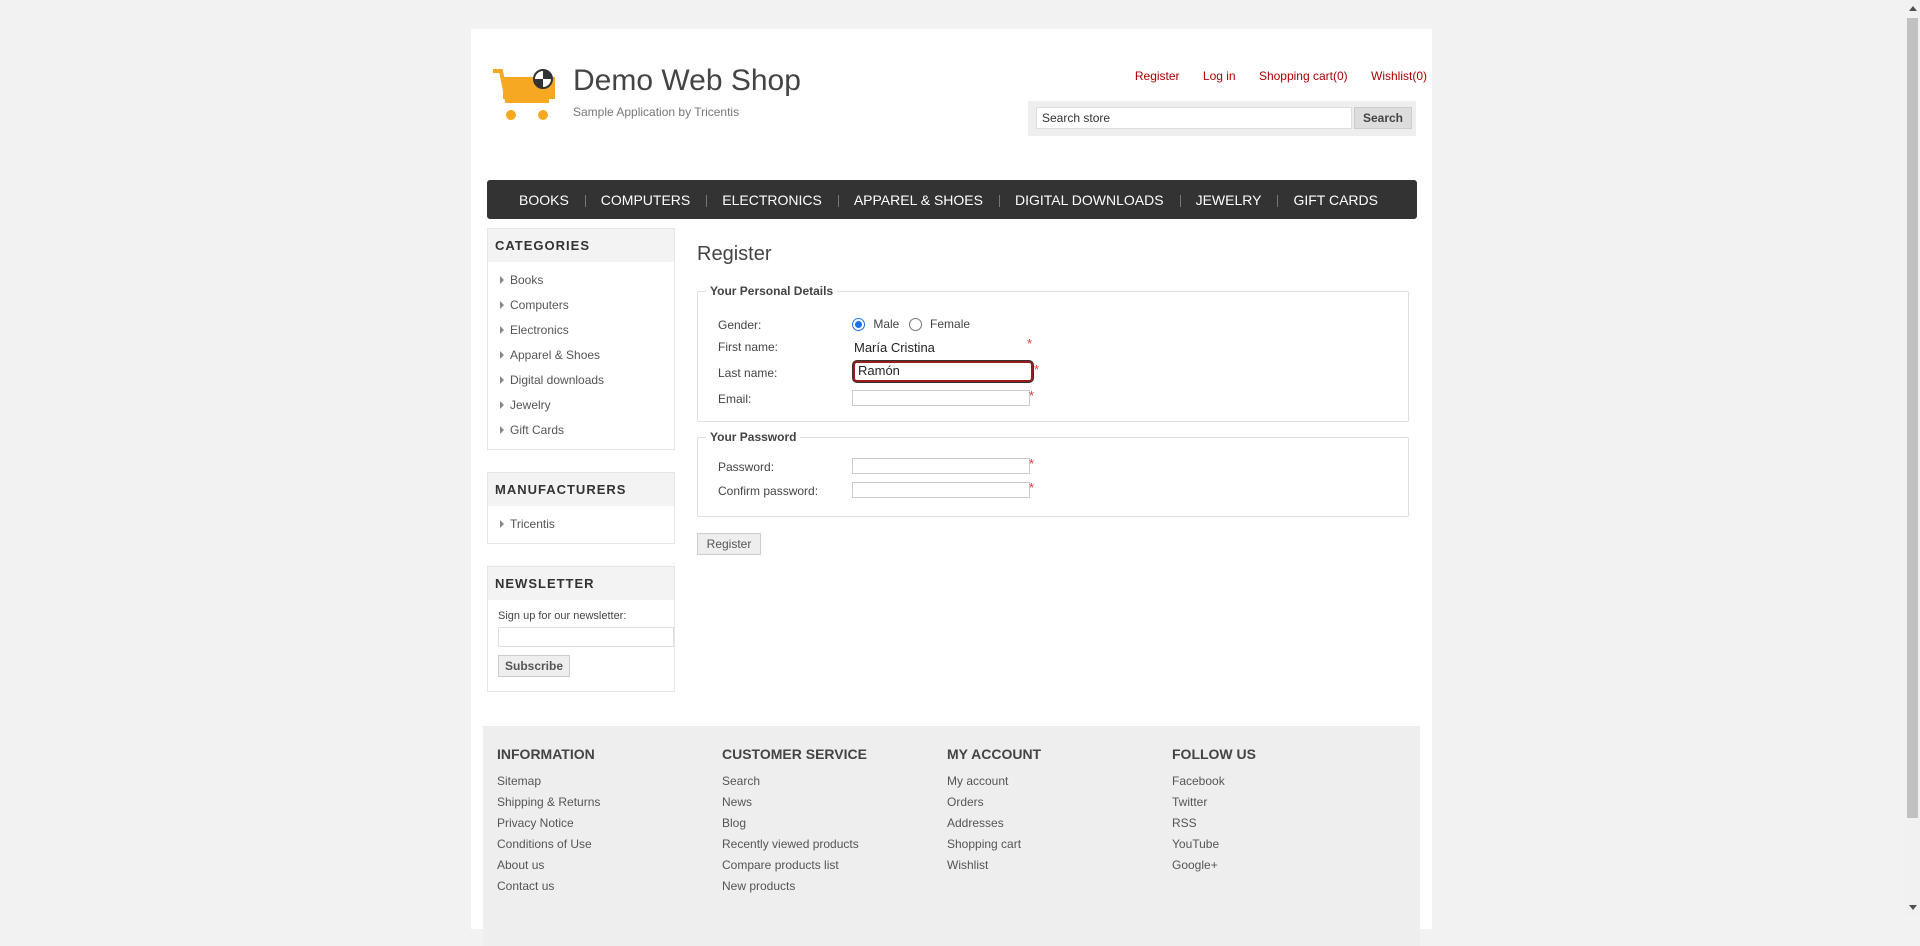 This screenshot has height=946, width=1920. Describe the element at coordinates (645, 200) in the screenshot. I see `menu-computers: COMPUTERS` at that location.